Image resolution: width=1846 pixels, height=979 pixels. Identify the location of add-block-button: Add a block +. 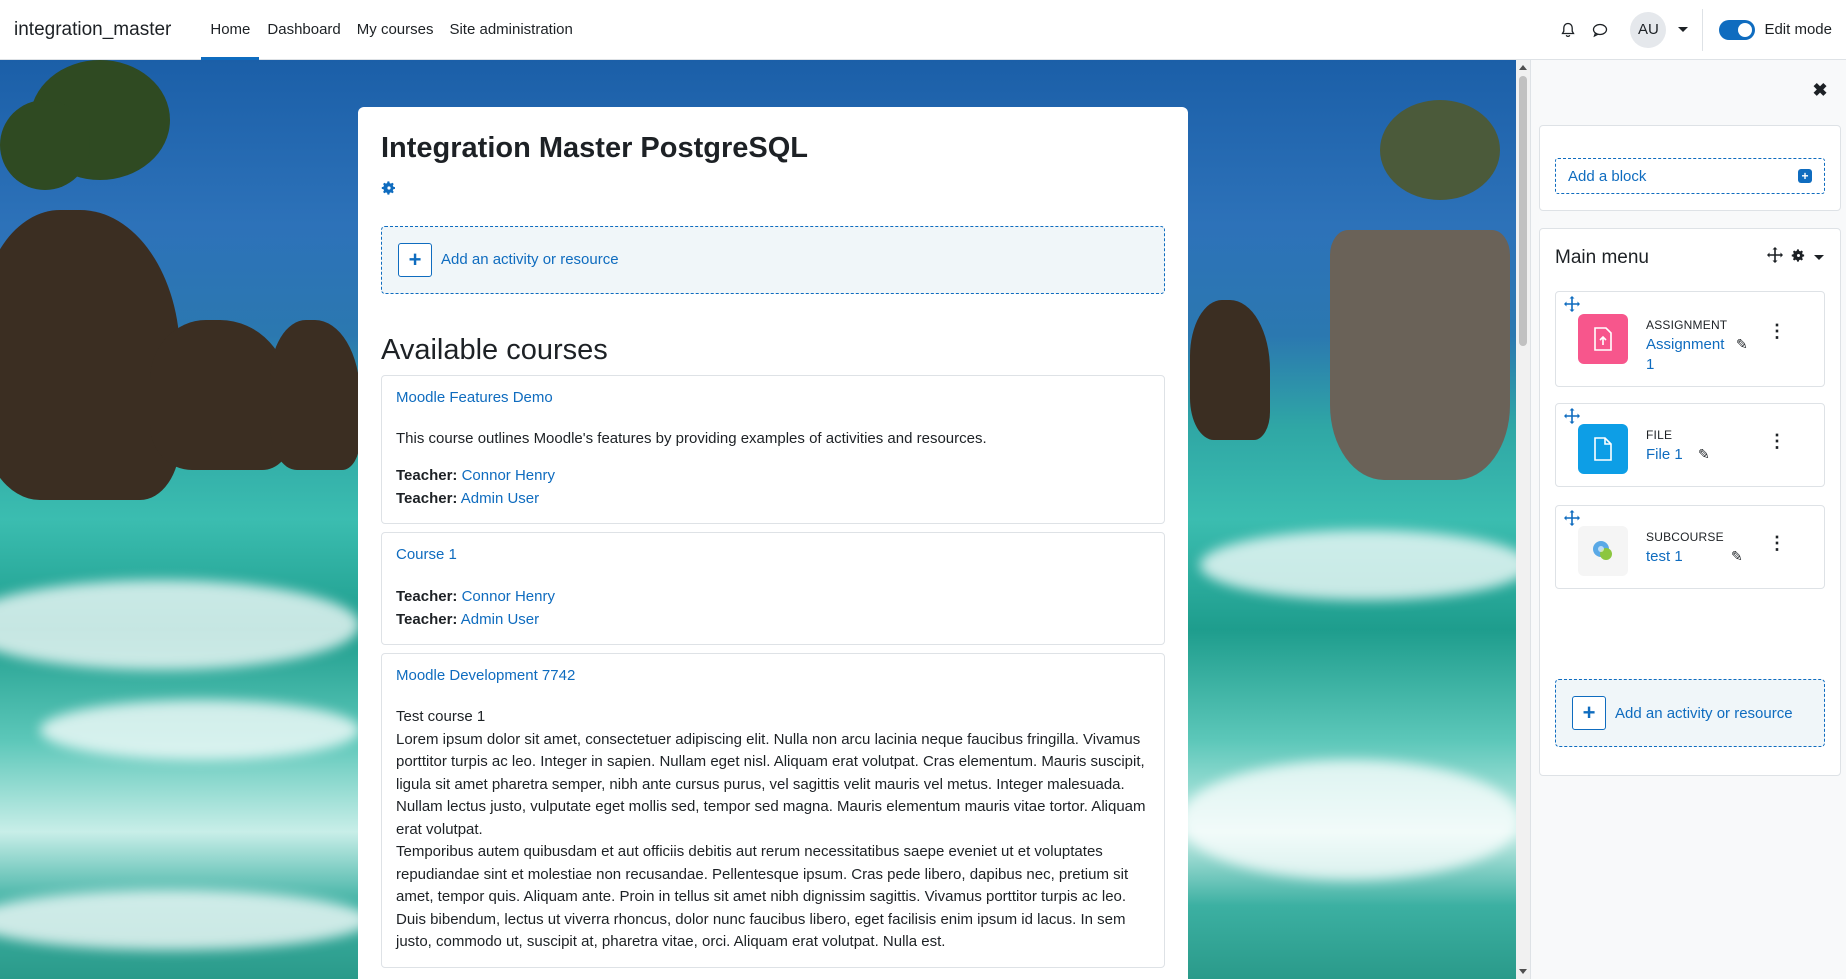
(1690, 176).